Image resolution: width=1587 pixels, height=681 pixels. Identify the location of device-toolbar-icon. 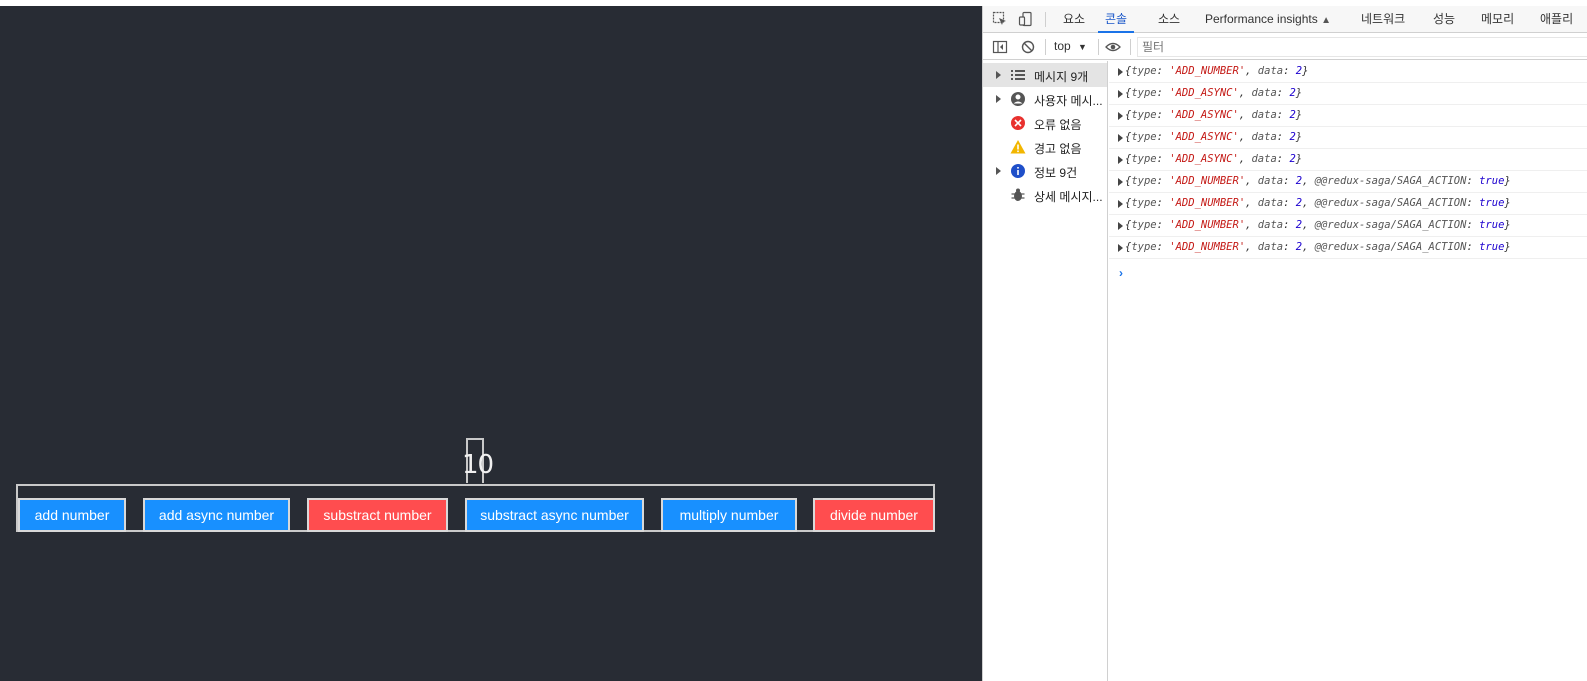
(1026, 19).